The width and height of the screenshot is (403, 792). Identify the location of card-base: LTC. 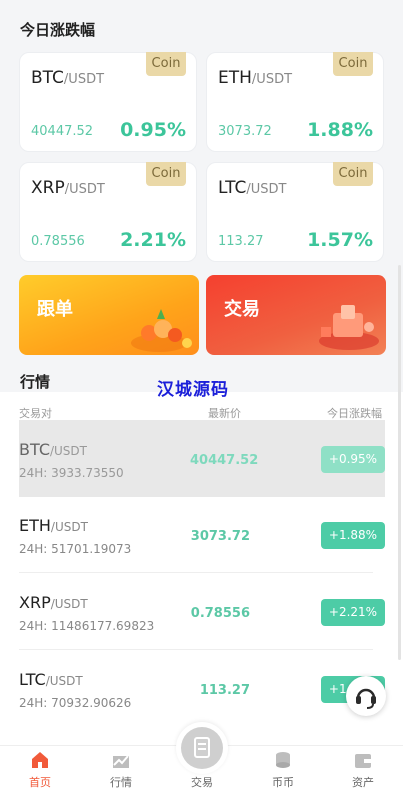
(232, 188).